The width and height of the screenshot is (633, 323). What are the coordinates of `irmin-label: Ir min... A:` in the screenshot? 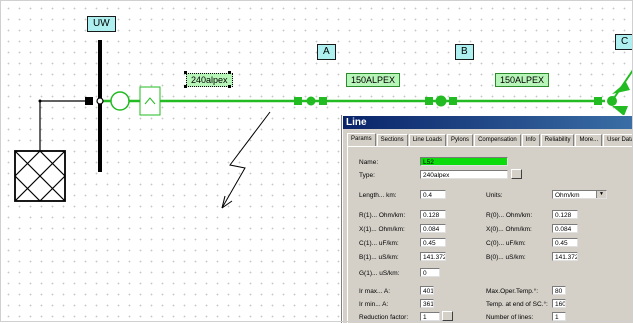 It's located at (374, 304).